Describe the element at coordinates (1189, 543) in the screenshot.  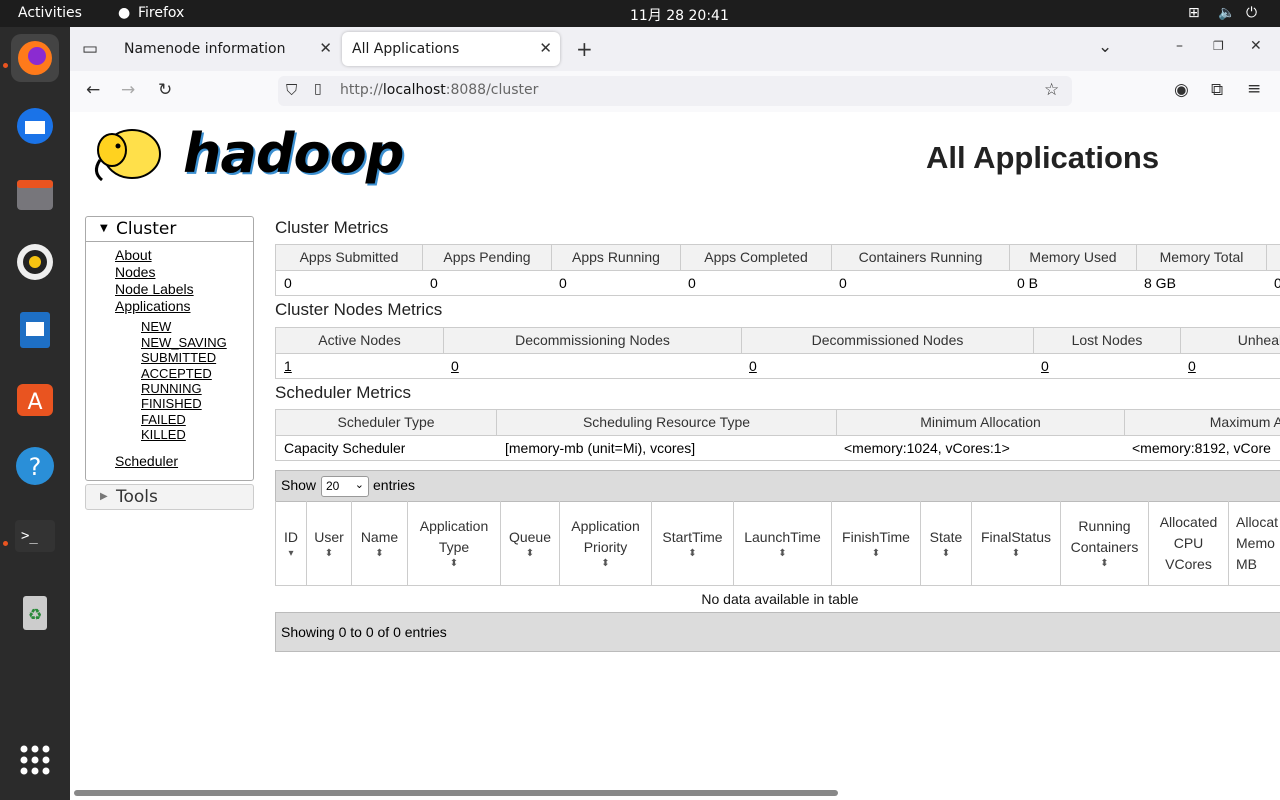
I see `column-header-allocated-cpu-vcores: Allocated CPU VCores` at that location.